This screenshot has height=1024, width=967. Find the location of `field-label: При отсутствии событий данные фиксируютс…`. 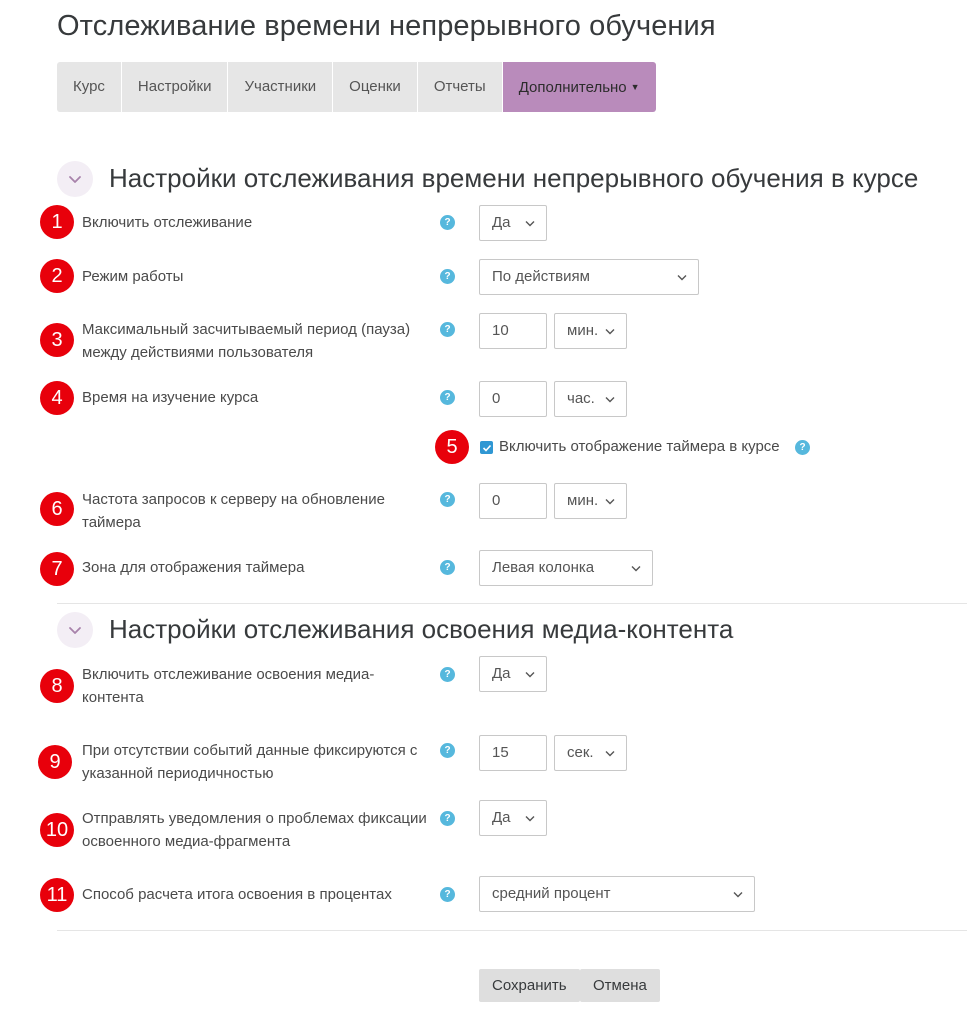

field-label: При отсутствии событий данные фиксируютс… is located at coordinates (250, 762).